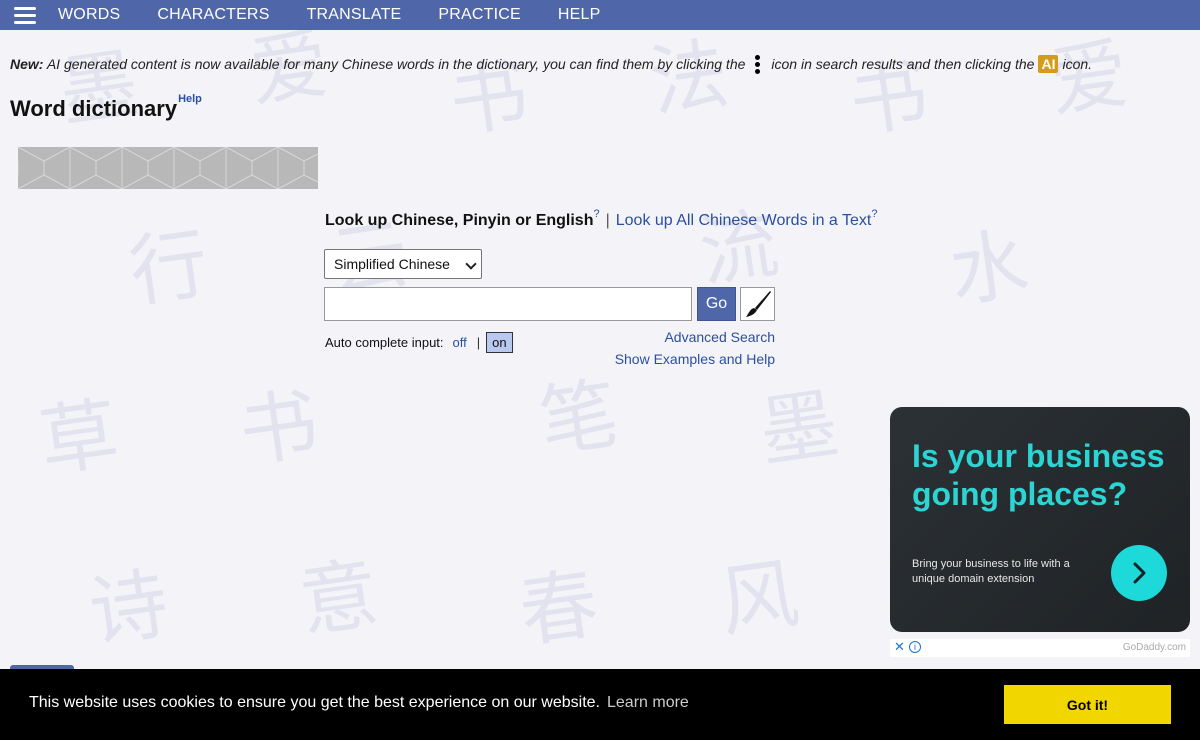 This screenshot has height=740, width=1200. I want to click on ad-placeholder, so click(168, 168).